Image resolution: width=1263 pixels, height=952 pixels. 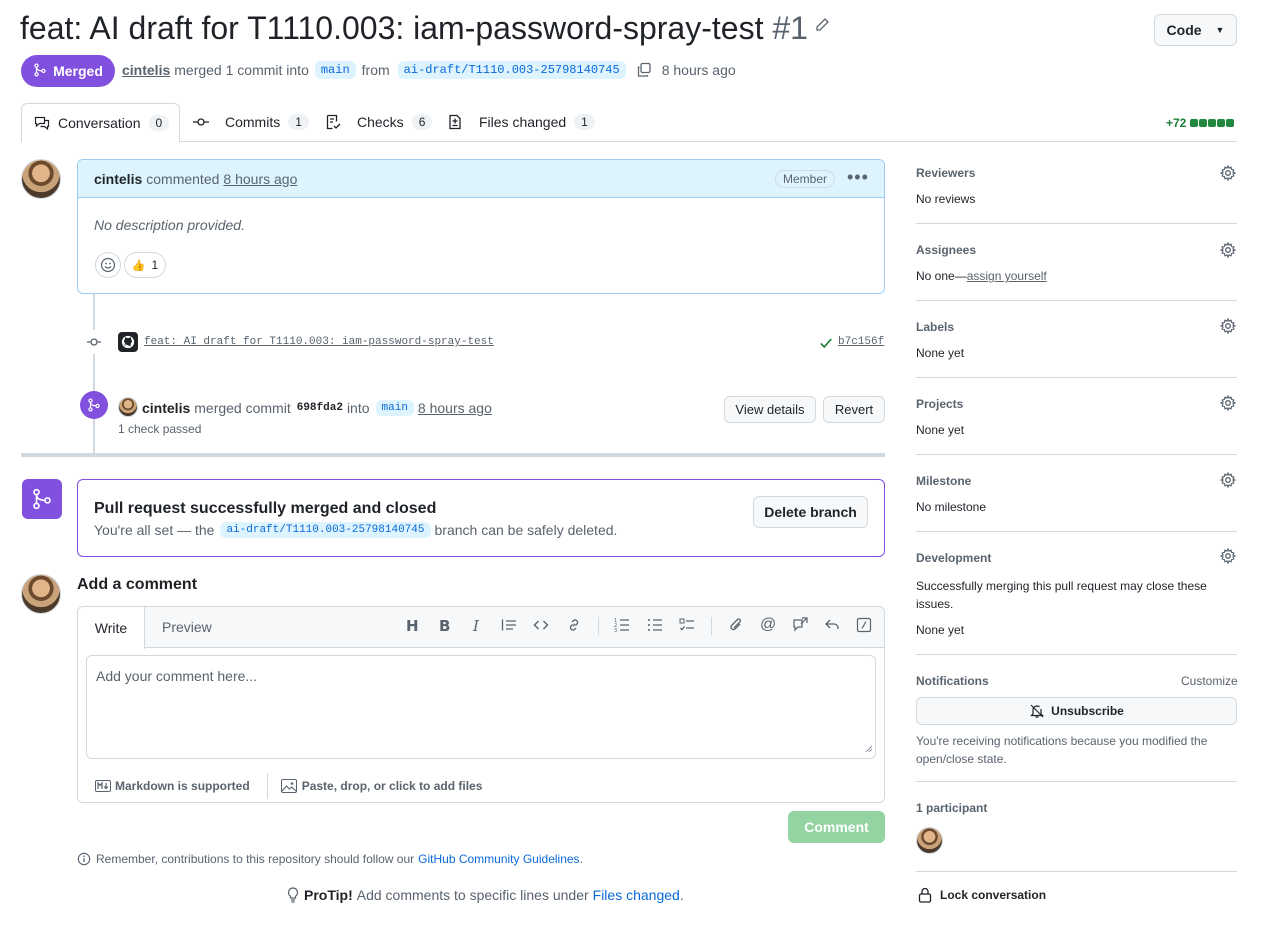 What do you see at coordinates (472, 895) in the screenshot?
I see `protip-text: Add comments to specific lines under` at bounding box center [472, 895].